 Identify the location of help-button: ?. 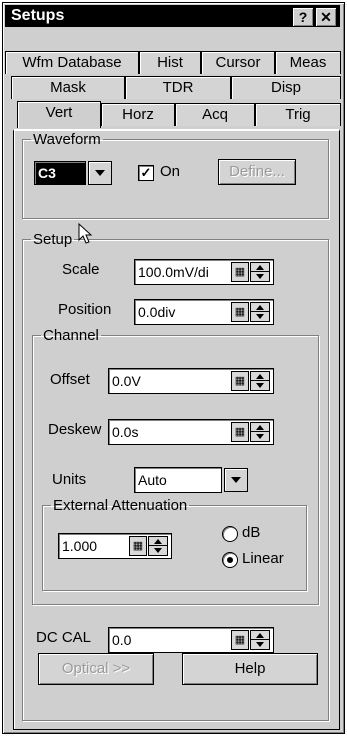
(303, 17).